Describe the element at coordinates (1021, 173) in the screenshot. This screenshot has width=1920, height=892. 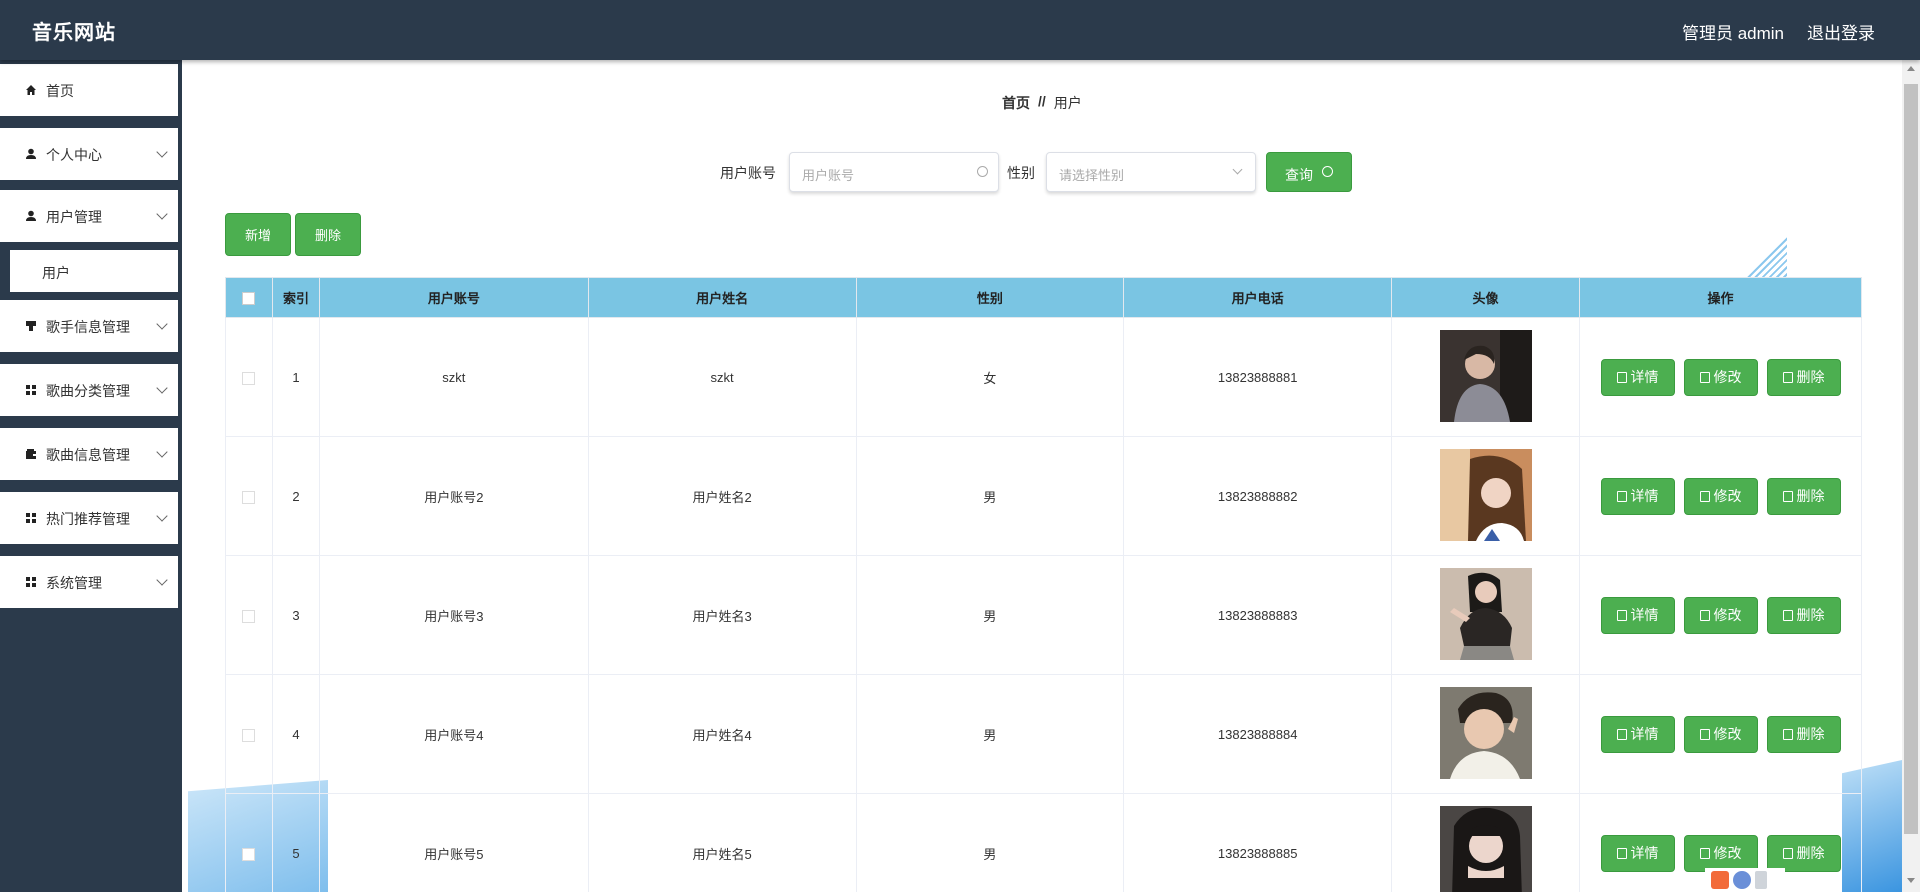
I see `gender-label: 性别` at that location.